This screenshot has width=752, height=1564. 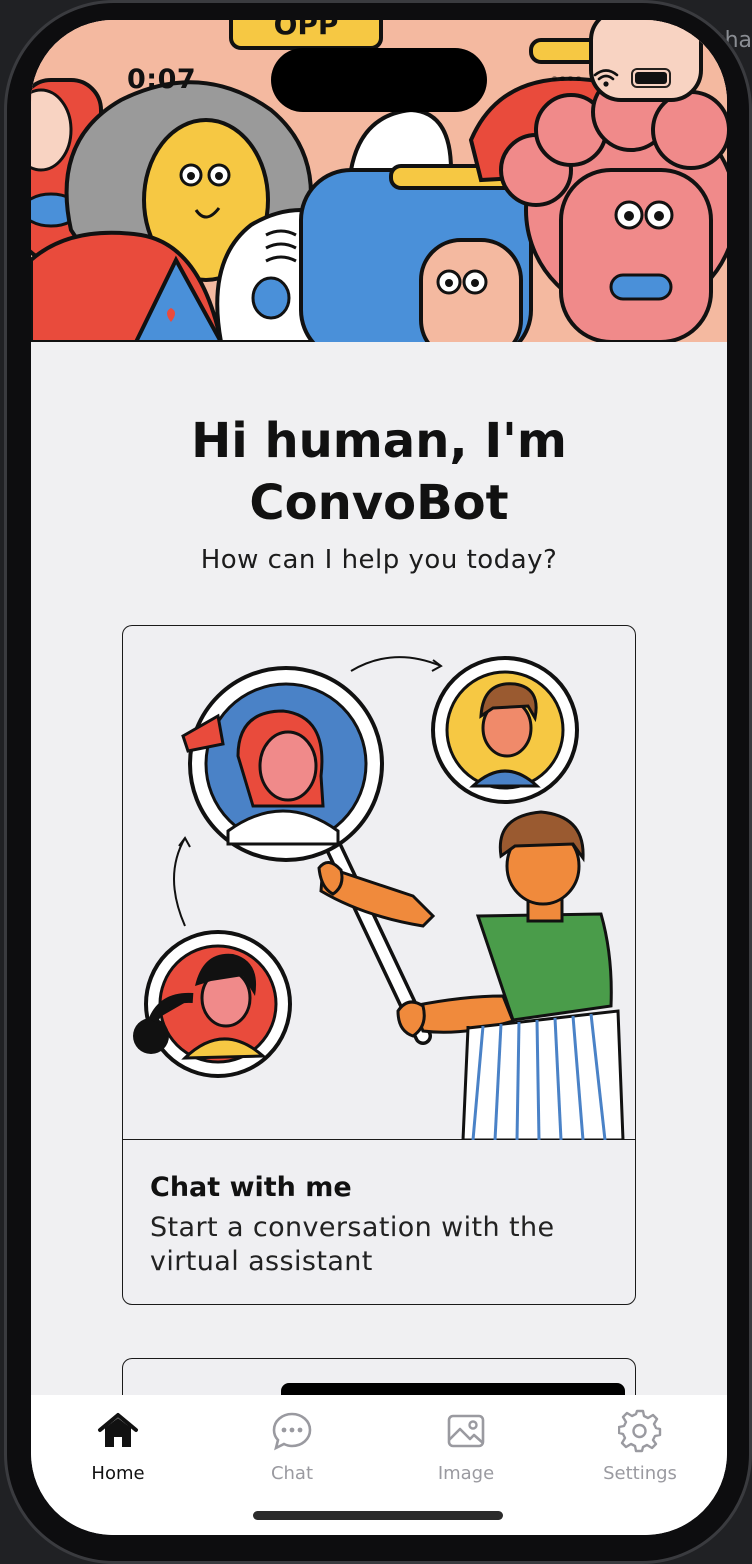 What do you see at coordinates (466, 1431) in the screenshot?
I see `image-icon` at bounding box center [466, 1431].